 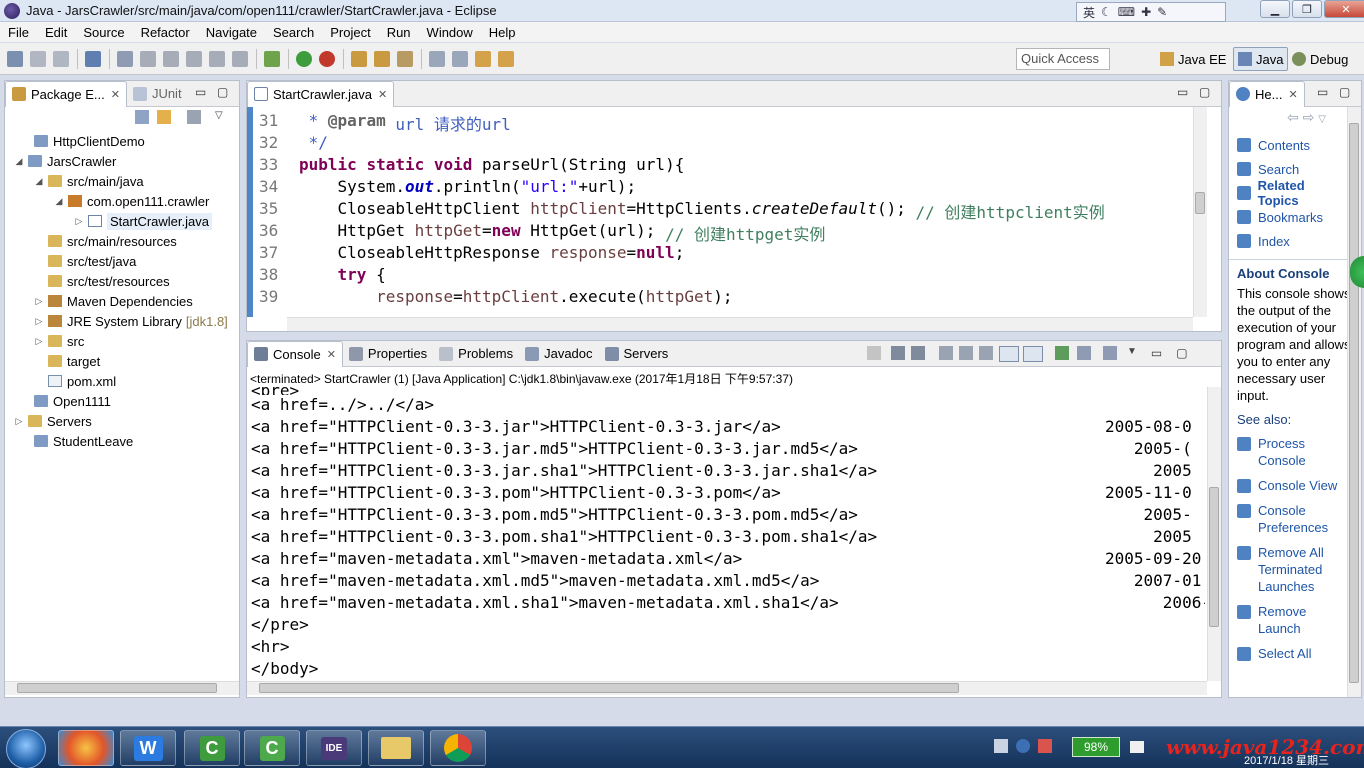 I want to click on open-type-icon, so click(x=382, y=58).